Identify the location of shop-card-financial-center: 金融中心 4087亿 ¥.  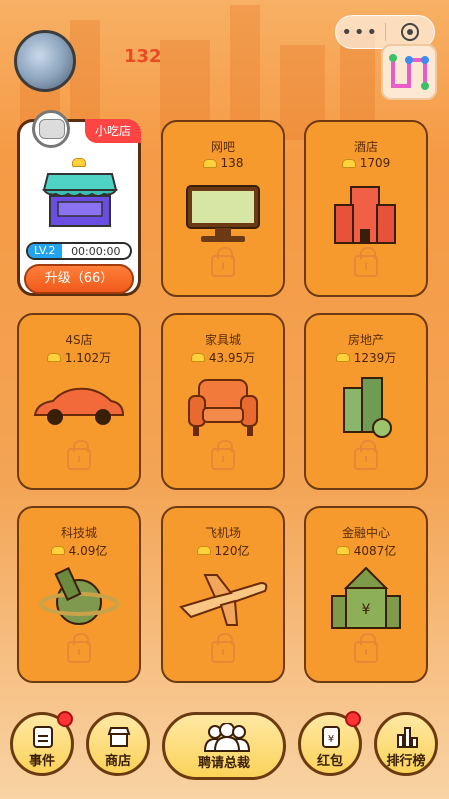
(366, 594).